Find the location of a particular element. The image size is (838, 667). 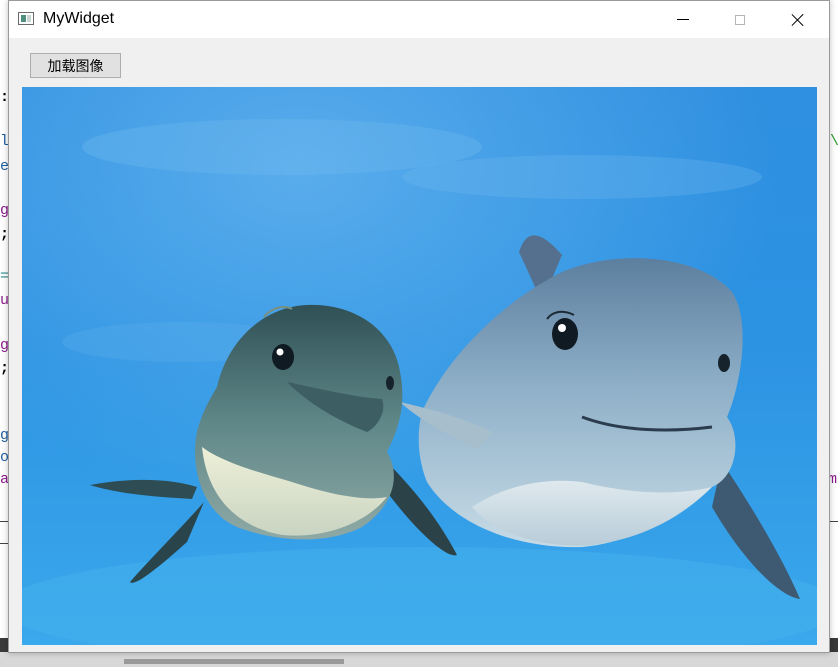

title-bar: MyWidget is located at coordinates (419, 19).